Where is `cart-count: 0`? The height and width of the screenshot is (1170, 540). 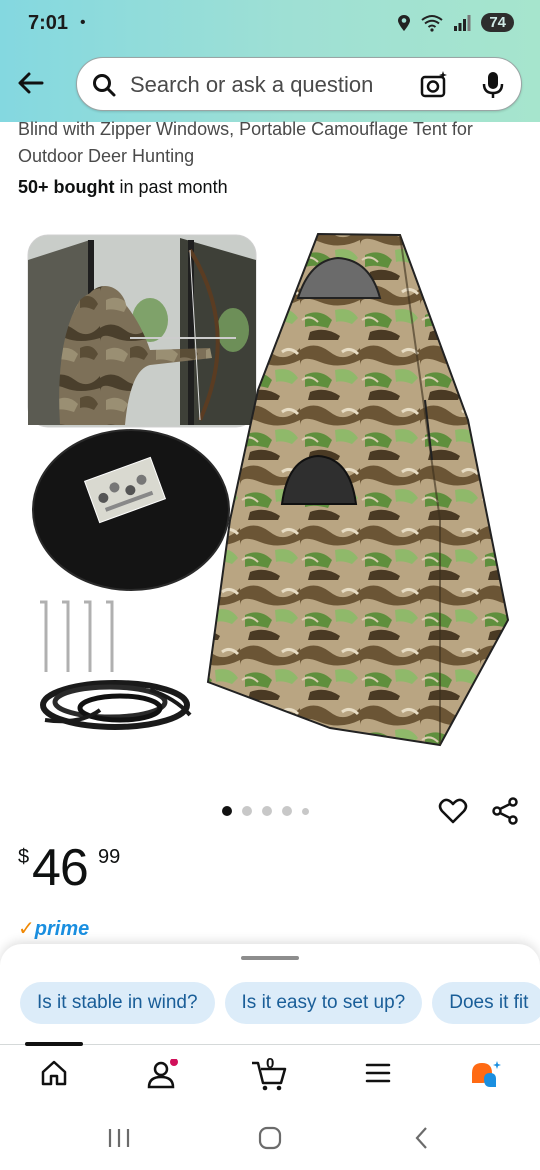
cart-count: 0 is located at coordinates (270, 1063).